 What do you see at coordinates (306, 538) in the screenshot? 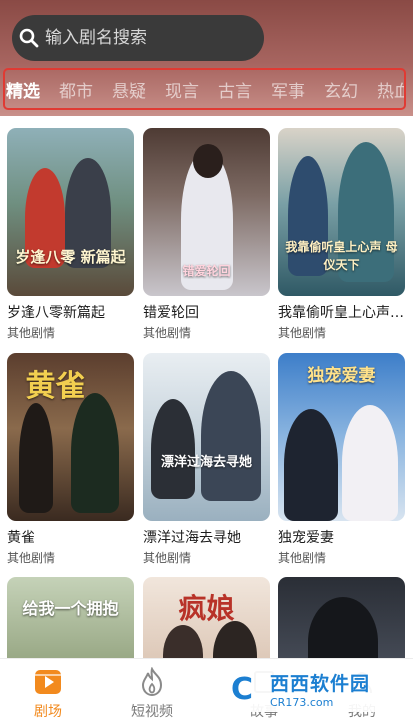
I see `drama-title: 独宠爱妻` at bounding box center [306, 538].